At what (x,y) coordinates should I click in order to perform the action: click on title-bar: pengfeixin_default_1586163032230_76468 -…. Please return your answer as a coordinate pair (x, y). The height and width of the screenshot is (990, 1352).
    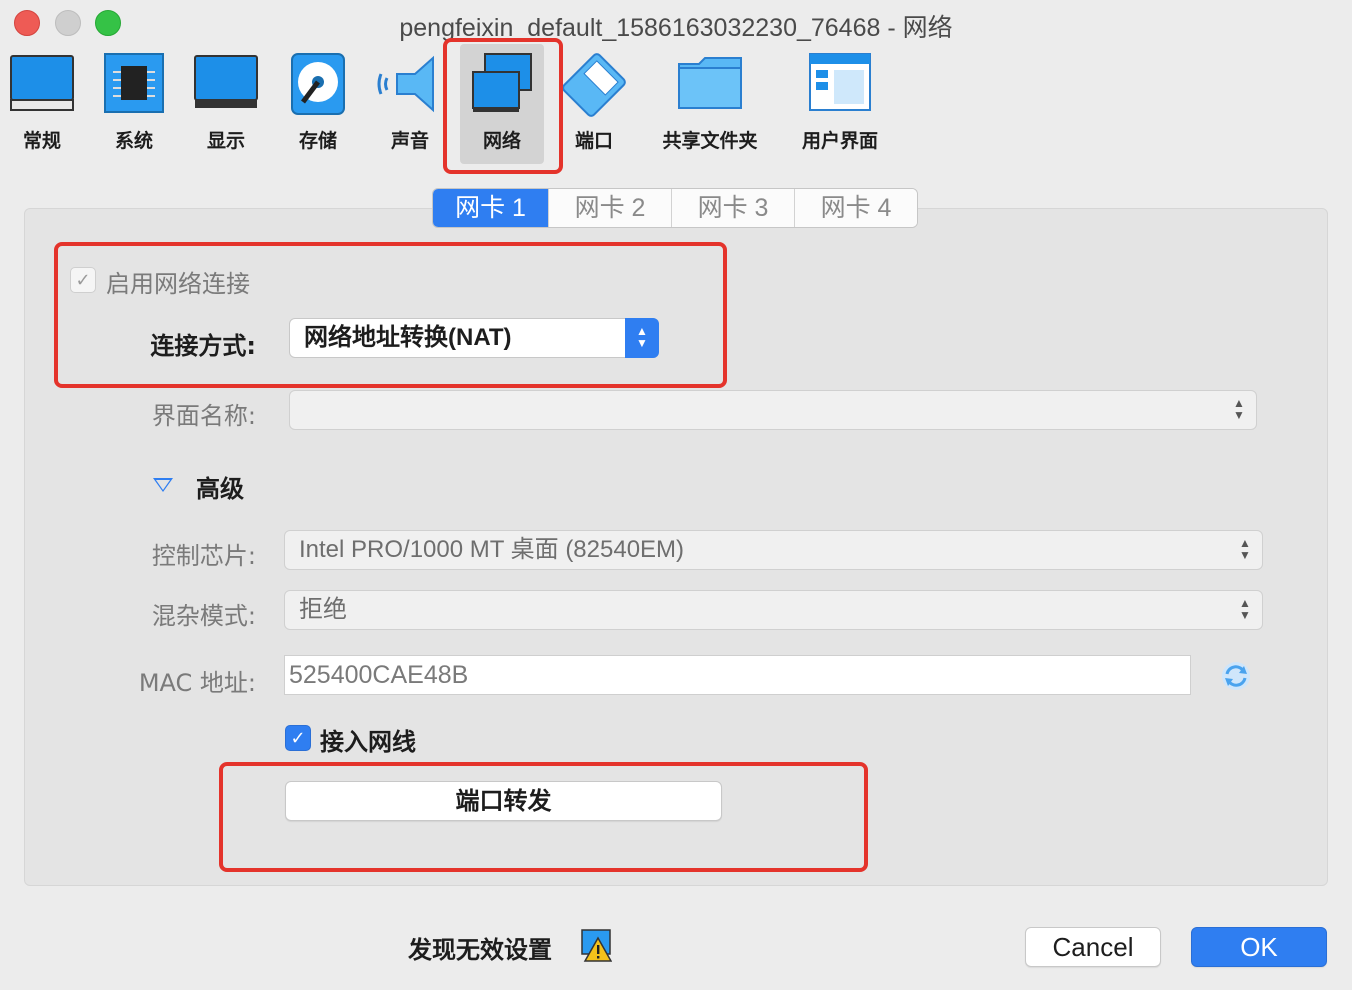
    Looking at the image, I should click on (676, 22).